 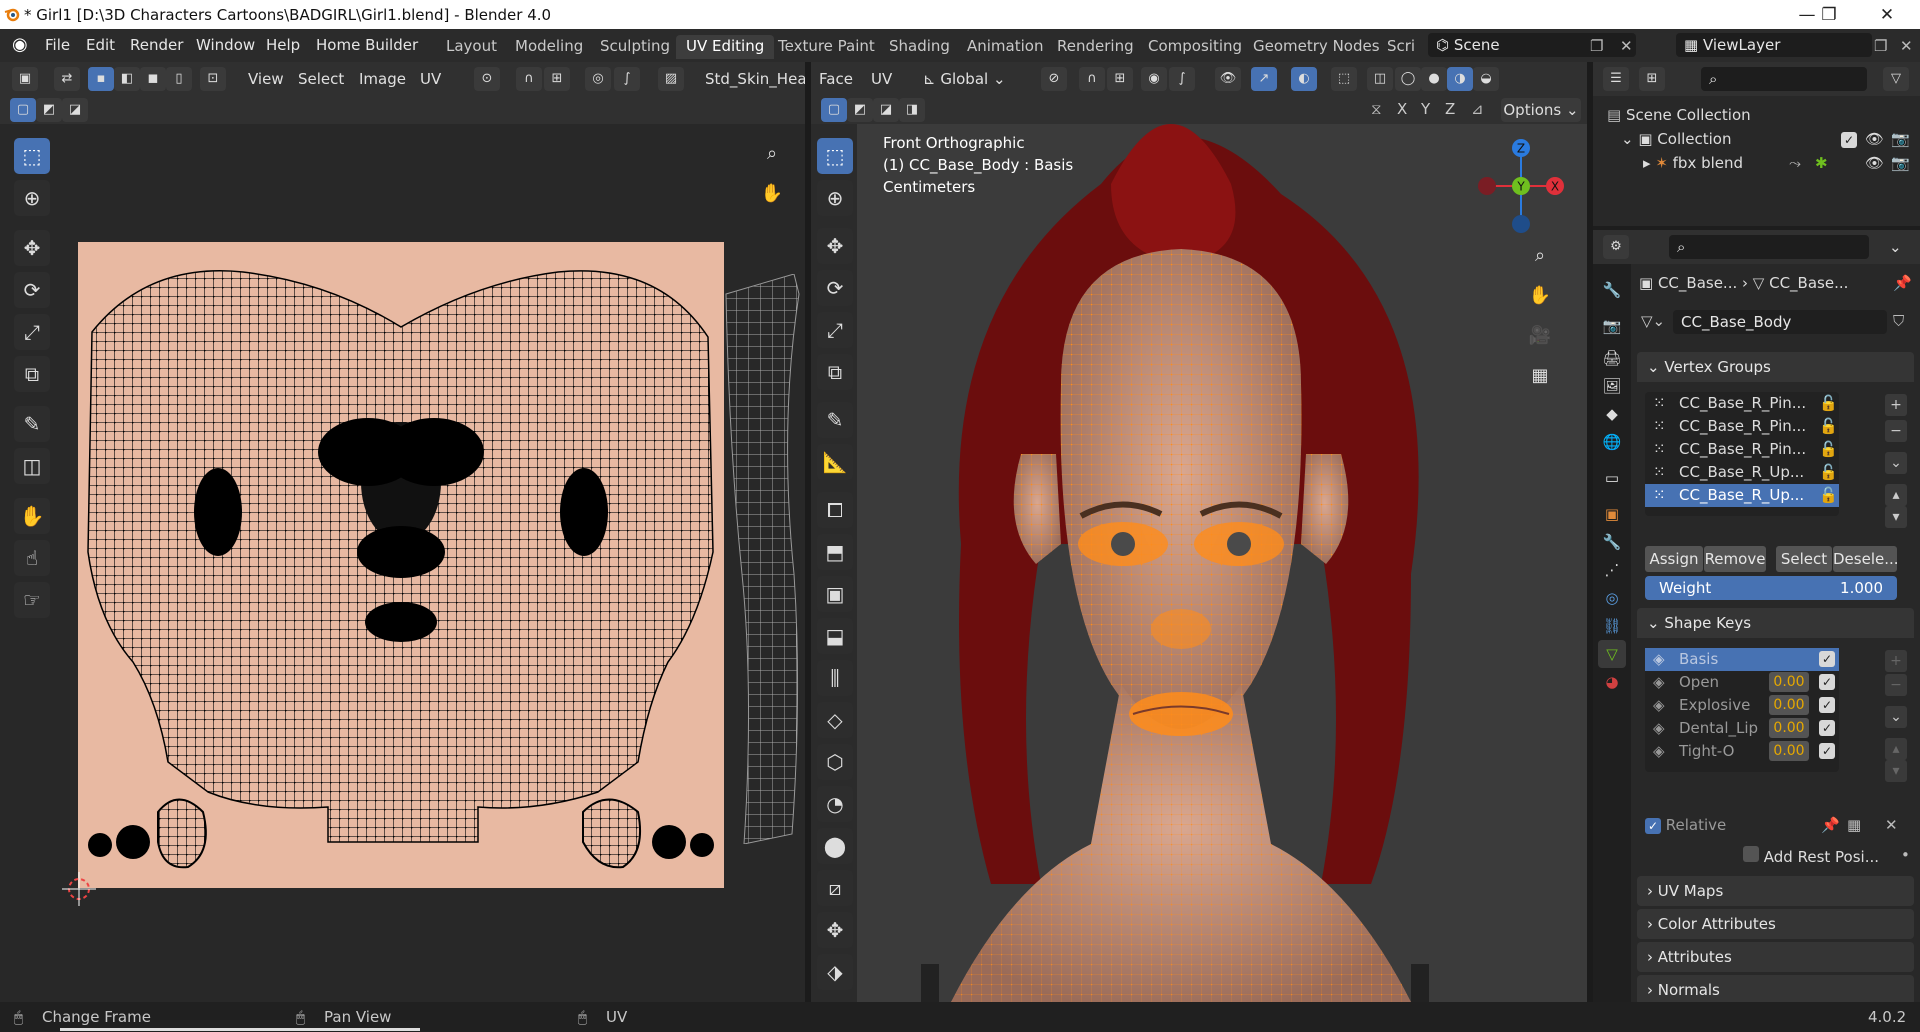 I want to click on menu-file: File, so click(x=57, y=45).